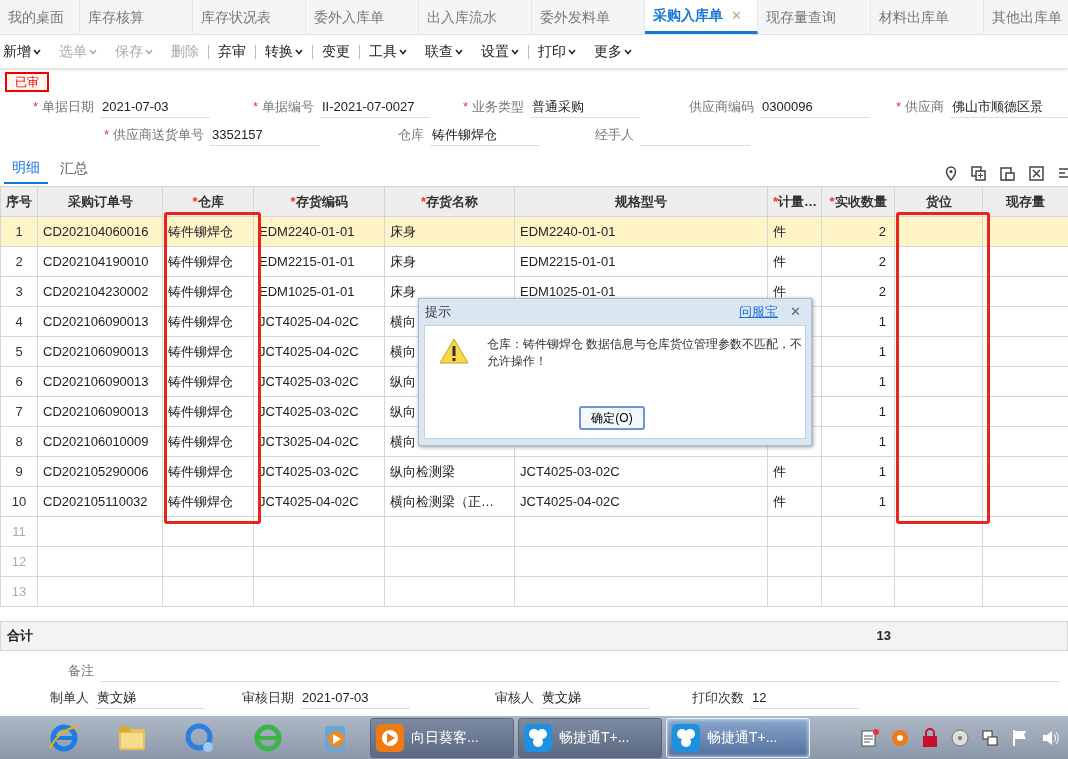 The image size is (1068, 759). Describe the element at coordinates (919, 107) in the screenshot. I see `field-label: * 供应商` at that location.